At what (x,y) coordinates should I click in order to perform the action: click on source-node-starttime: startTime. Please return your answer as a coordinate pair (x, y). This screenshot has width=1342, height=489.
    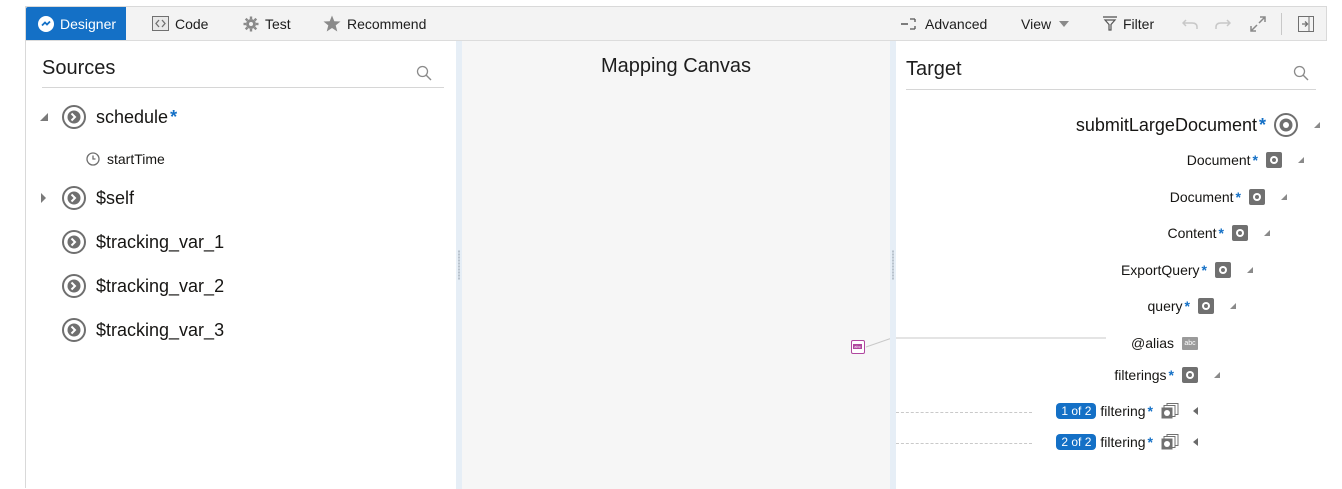
    Looking at the image, I should click on (125, 159).